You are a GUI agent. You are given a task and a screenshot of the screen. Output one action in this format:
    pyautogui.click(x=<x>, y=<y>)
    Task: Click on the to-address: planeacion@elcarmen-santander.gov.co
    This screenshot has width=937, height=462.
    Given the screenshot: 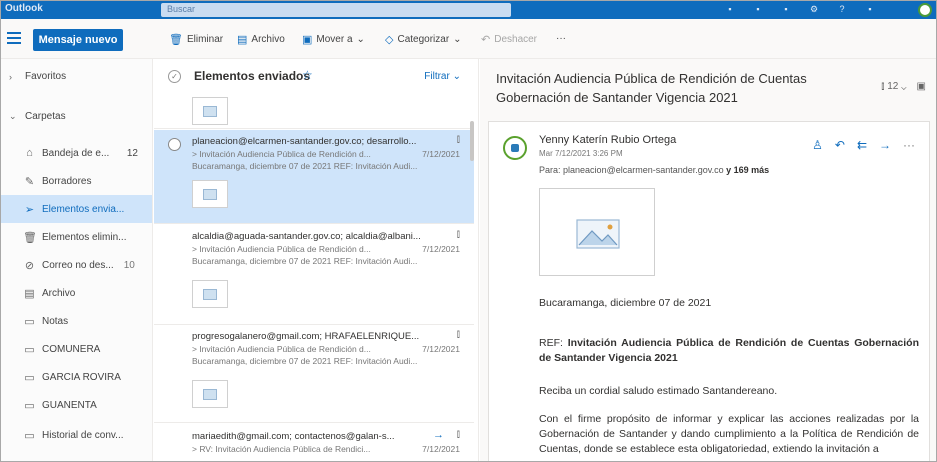 What is the action you would take?
    pyautogui.click(x=643, y=170)
    